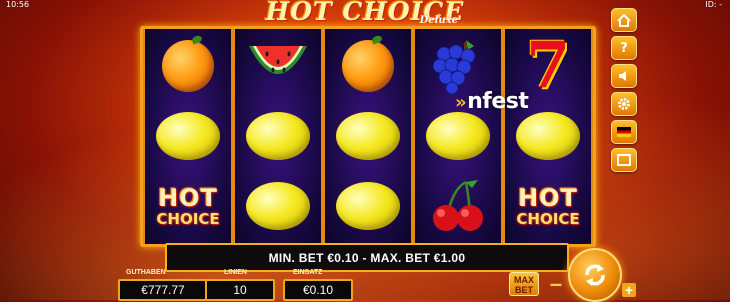 This screenshot has width=730, height=302. I want to click on spin-button, so click(595, 275).